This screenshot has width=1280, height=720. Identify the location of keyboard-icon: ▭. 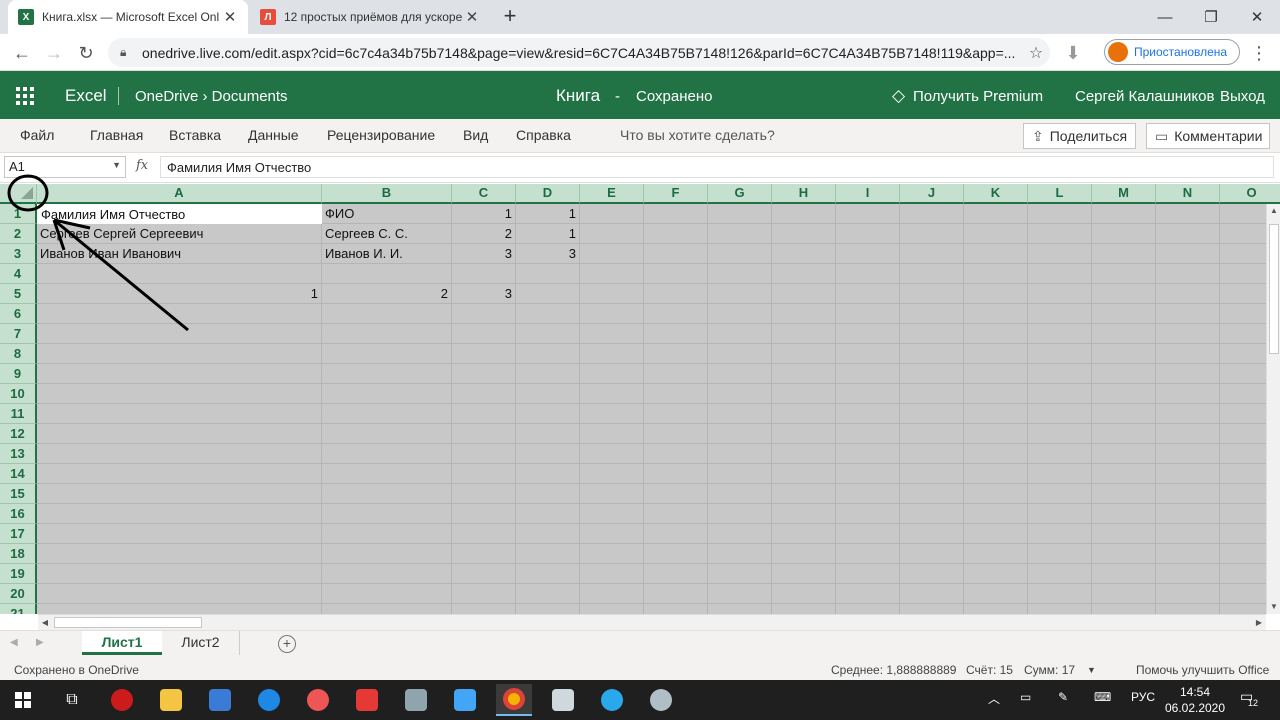
(1025, 697).